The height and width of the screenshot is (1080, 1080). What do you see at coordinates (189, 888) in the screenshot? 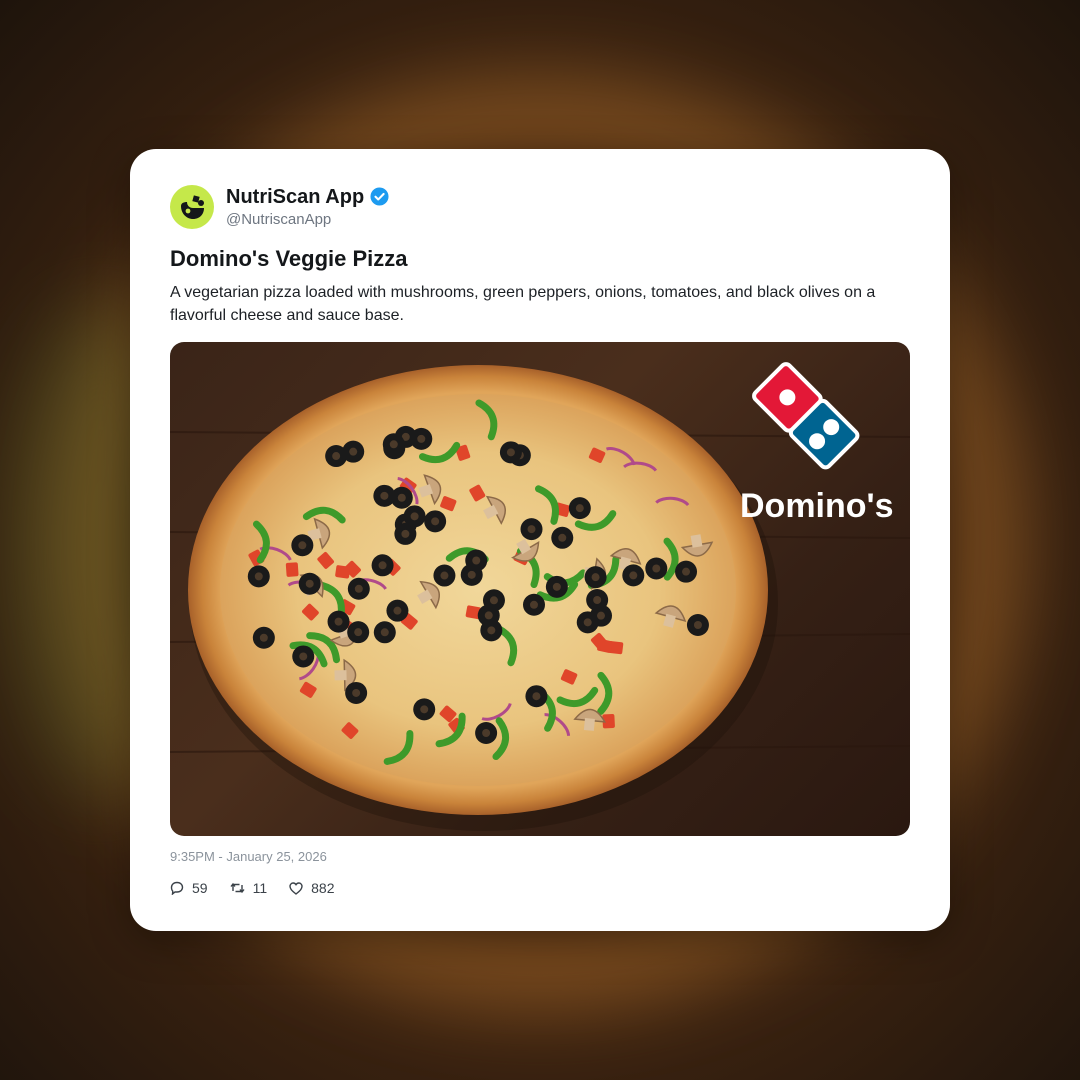
I see `reply-button: 59` at bounding box center [189, 888].